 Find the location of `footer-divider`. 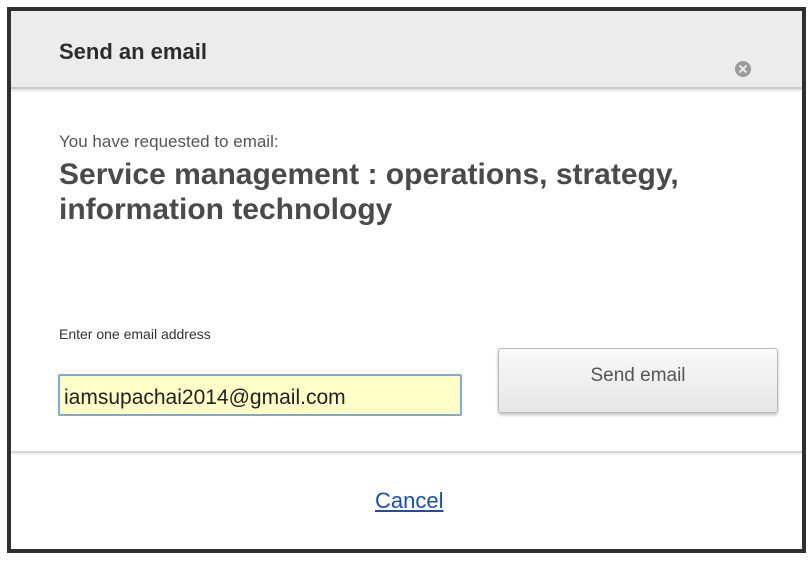

footer-divider is located at coordinates (406, 452).